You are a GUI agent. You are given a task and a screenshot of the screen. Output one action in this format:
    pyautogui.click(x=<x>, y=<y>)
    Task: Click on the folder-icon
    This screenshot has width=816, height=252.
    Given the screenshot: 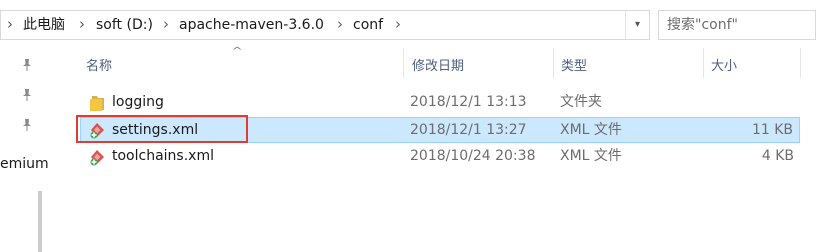 What is the action you would take?
    pyautogui.click(x=97, y=103)
    